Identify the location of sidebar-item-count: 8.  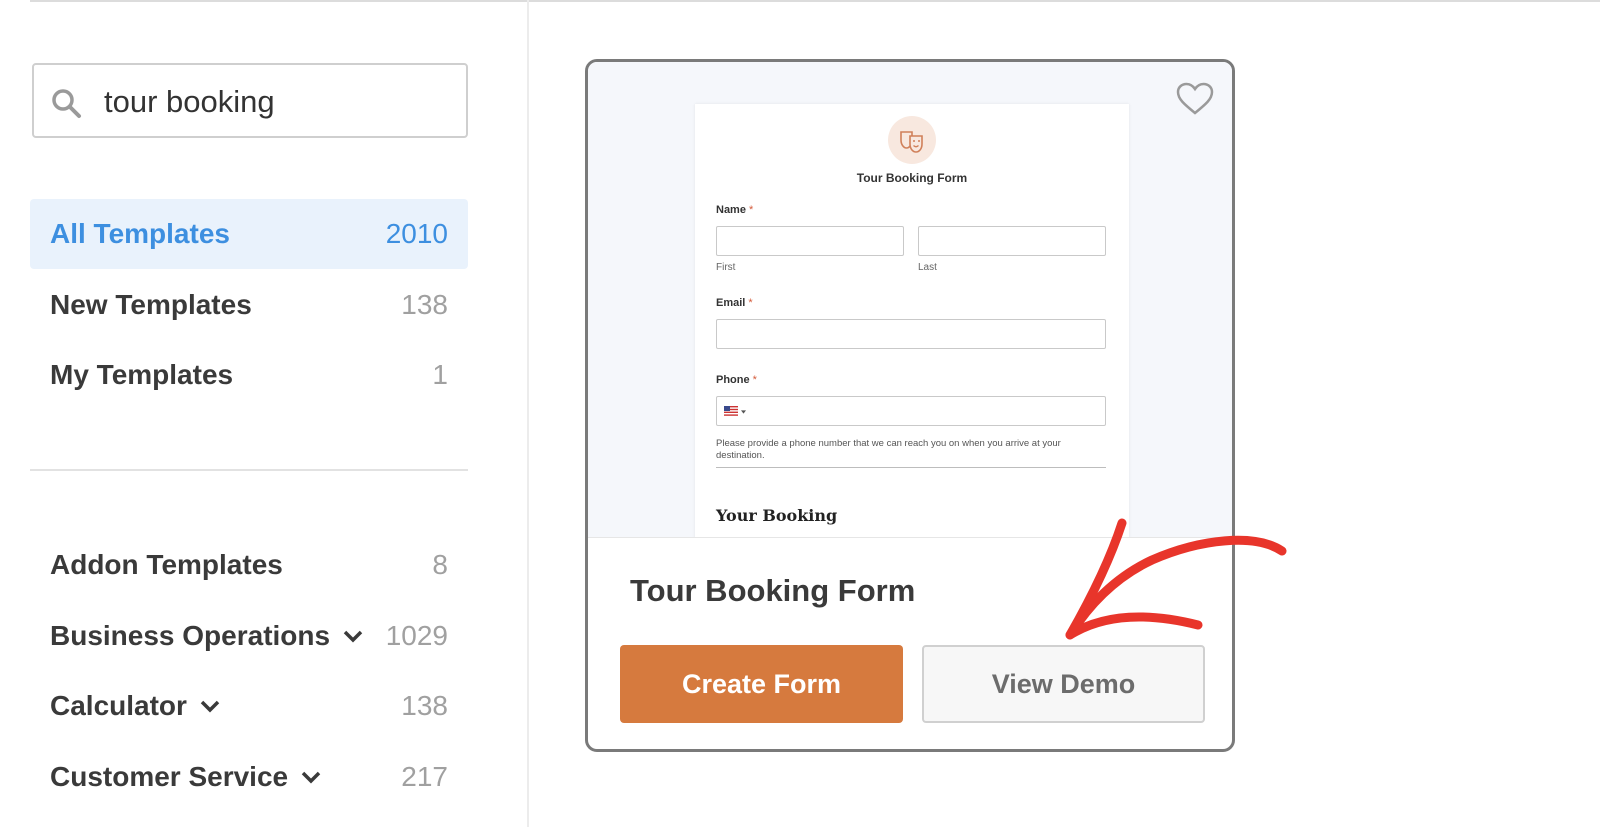
(440, 564).